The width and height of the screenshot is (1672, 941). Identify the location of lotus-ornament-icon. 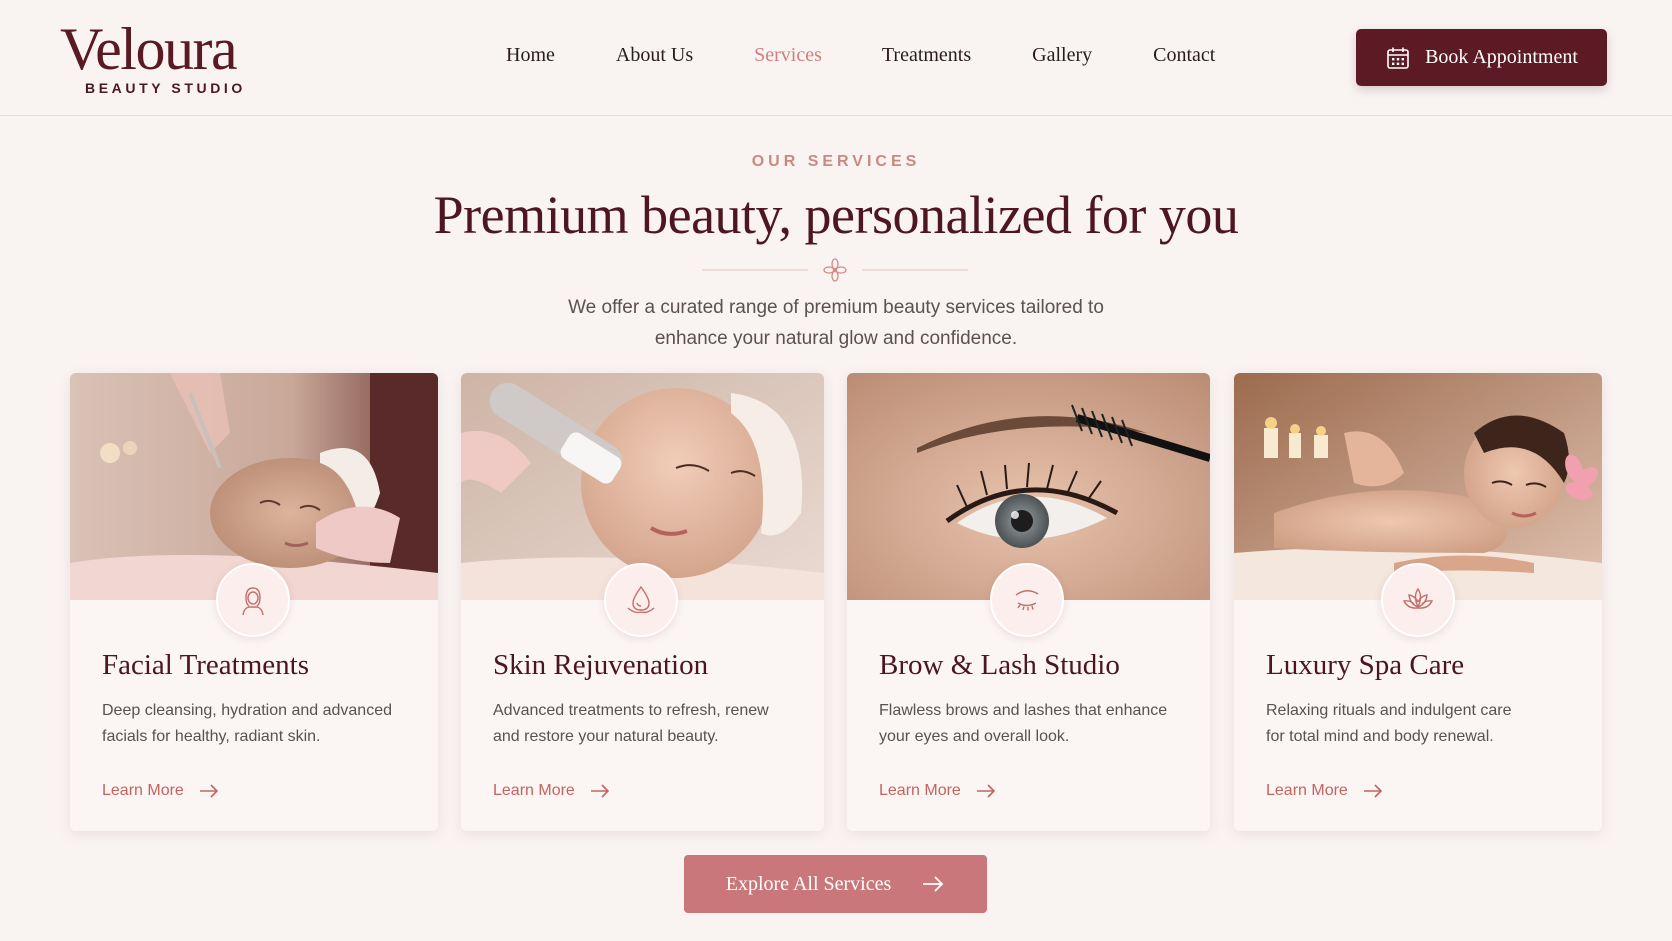
(835, 270).